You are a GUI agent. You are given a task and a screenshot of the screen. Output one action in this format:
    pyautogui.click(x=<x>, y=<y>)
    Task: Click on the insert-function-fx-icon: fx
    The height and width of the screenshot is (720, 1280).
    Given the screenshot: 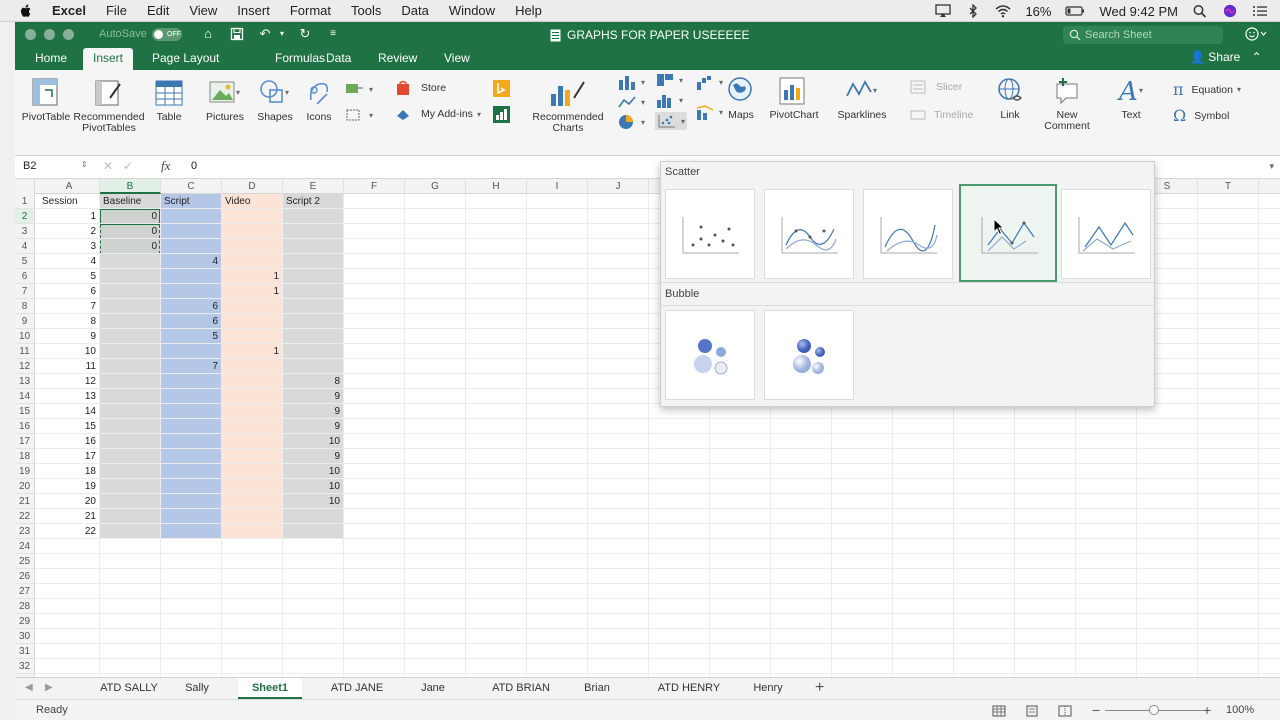 What is the action you would take?
    pyautogui.click(x=165, y=166)
    